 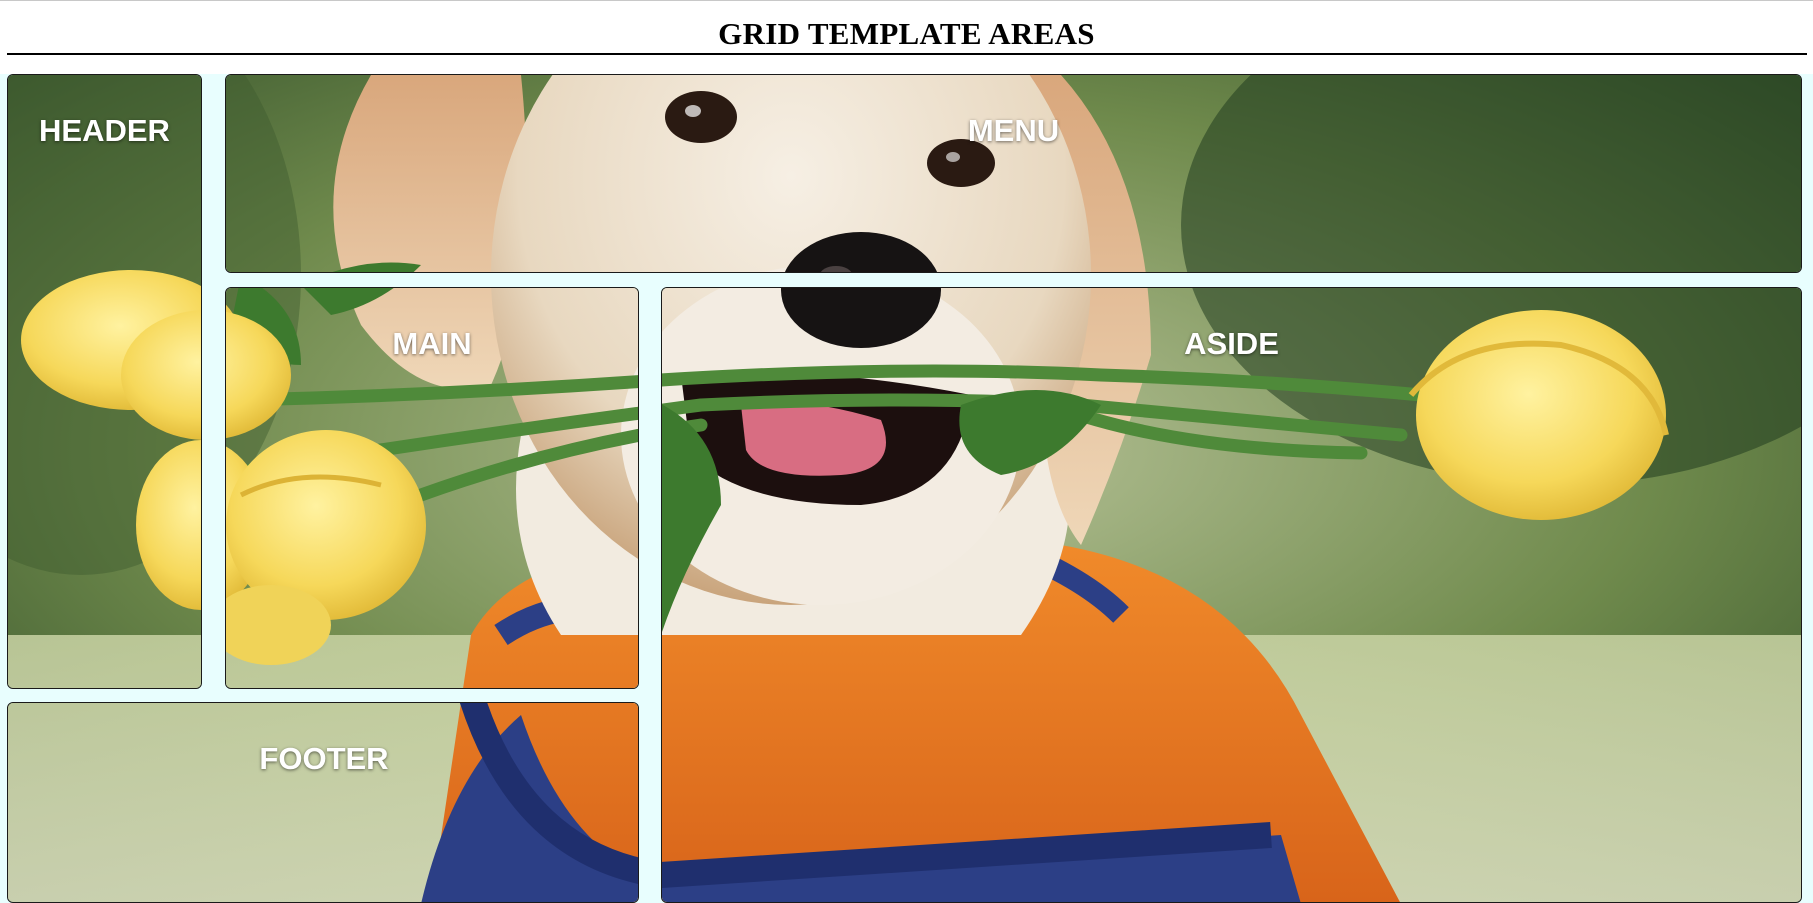 What do you see at coordinates (324, 758) in the screenshot?
I see `footer-label: FOOTER` at bounding box center [324, 758].